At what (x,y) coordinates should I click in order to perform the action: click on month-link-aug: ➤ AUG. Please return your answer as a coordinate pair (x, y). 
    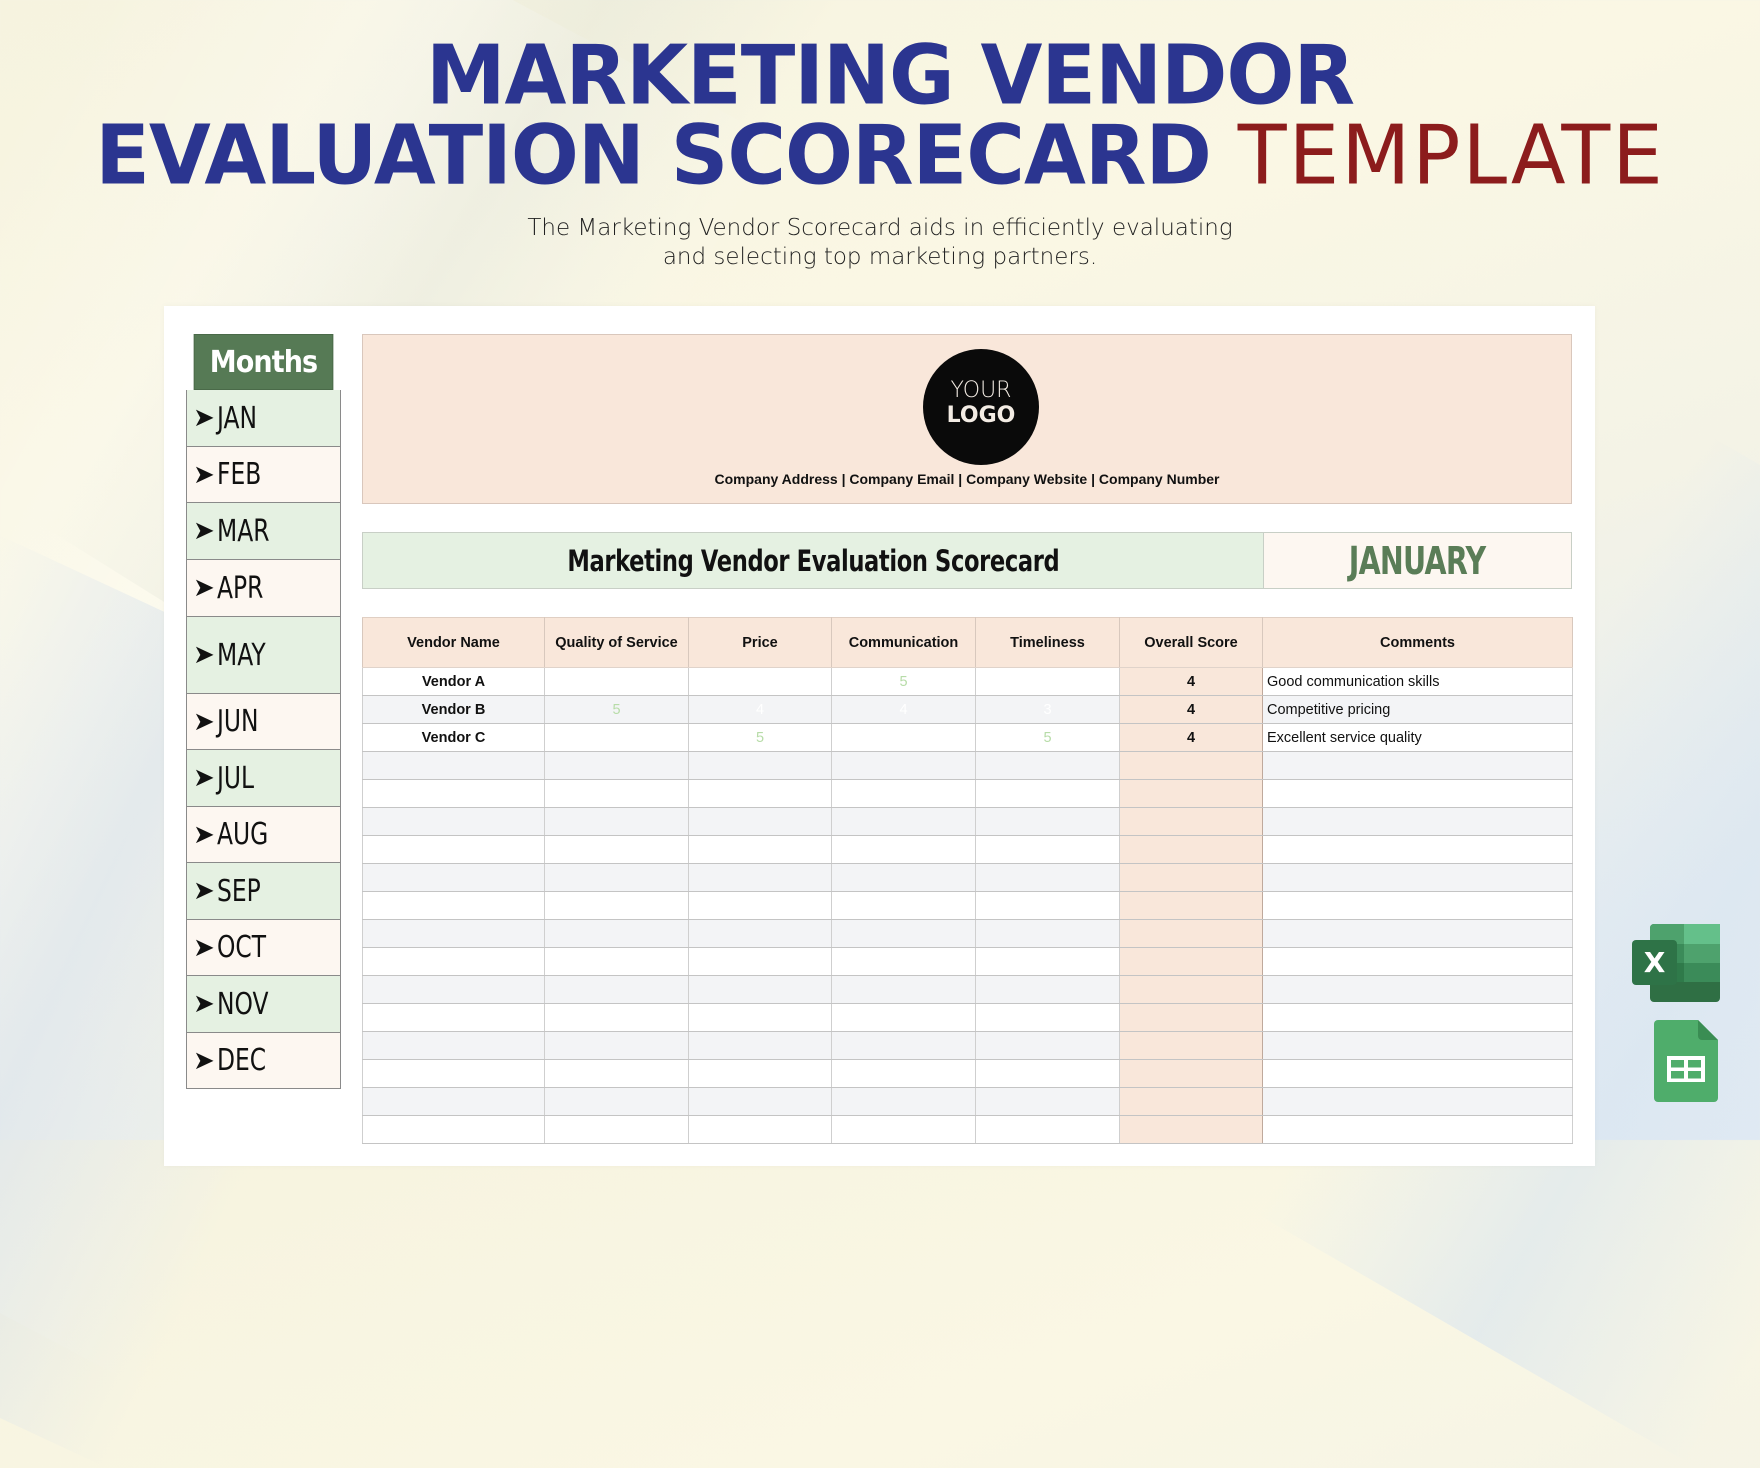
    Looking at the image, I should click on (263, 835).